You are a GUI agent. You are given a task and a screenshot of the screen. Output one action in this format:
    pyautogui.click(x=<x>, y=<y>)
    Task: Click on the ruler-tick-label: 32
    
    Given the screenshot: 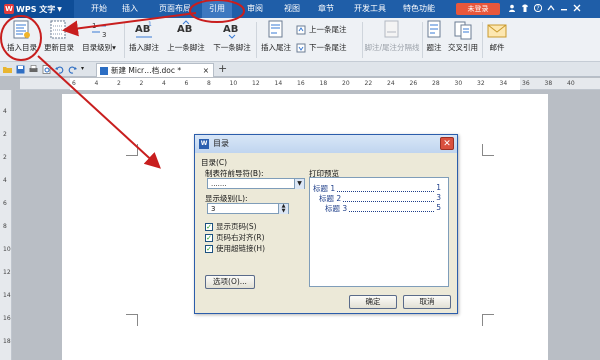 What is the action you would take?
    pyautogui.click(x=481, y=83)
    